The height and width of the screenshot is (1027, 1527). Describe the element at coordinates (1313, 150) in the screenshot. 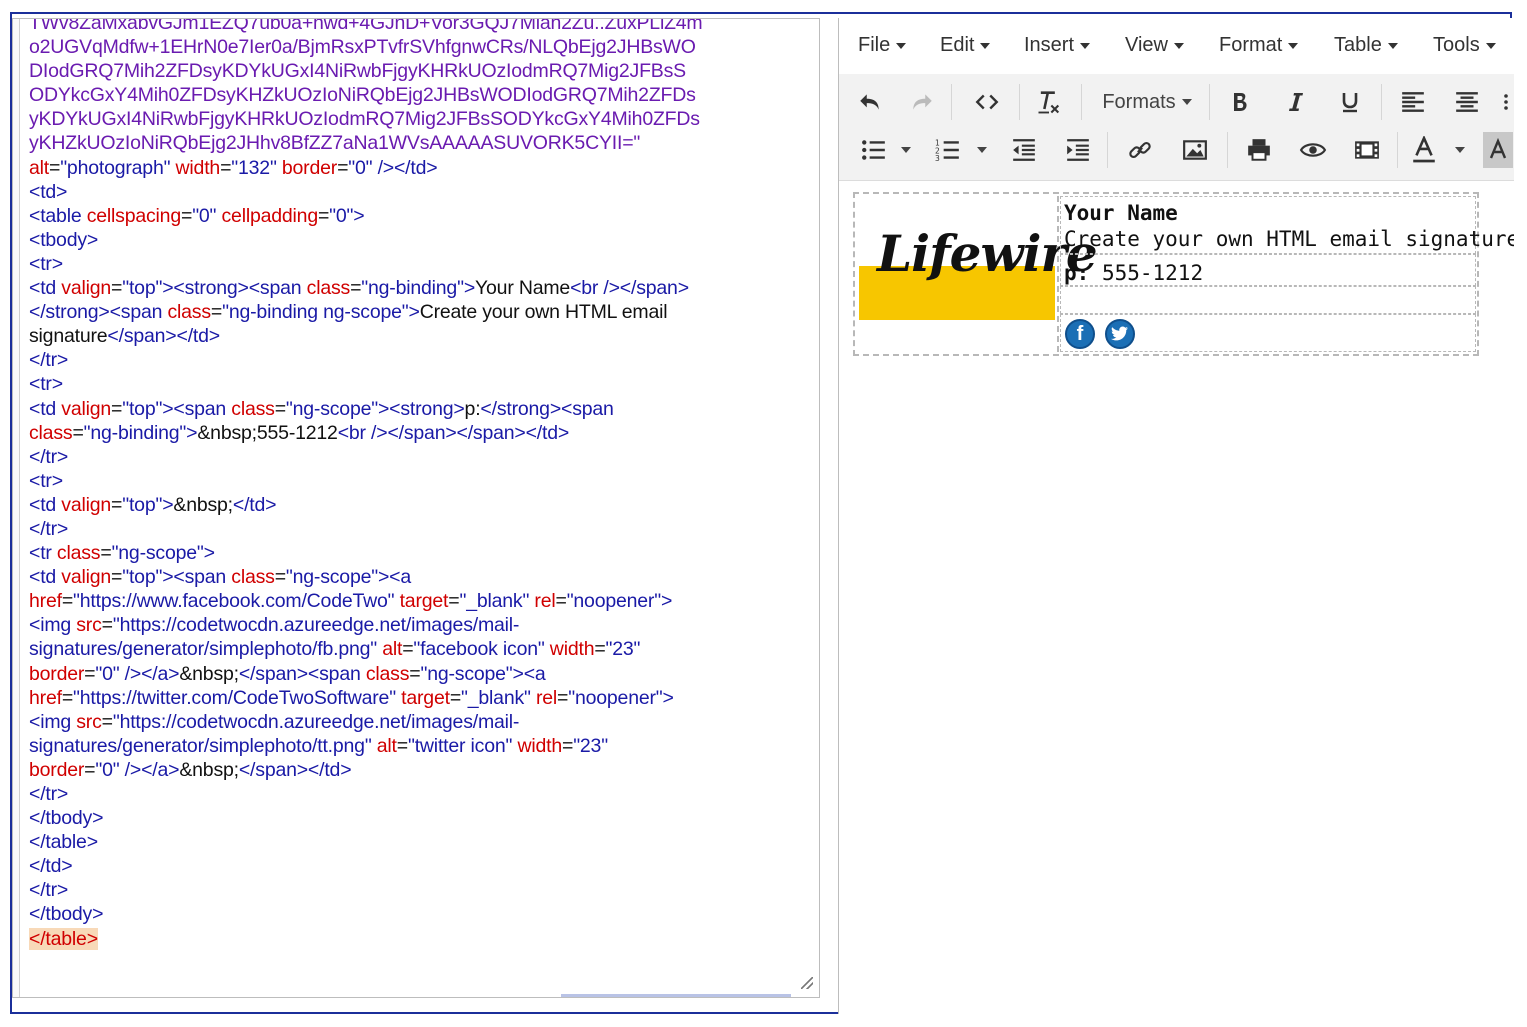

I see `preview-button` at that location.